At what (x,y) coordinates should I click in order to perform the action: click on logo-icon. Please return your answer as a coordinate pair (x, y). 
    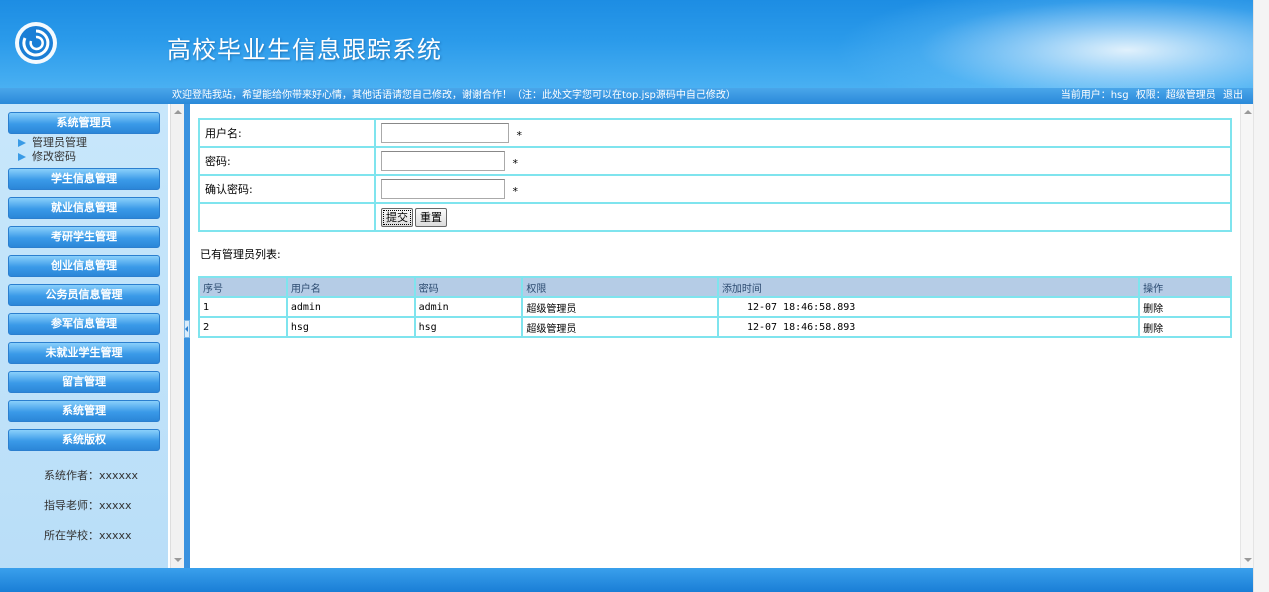
    Looking at the image, I should click on (36, 43).